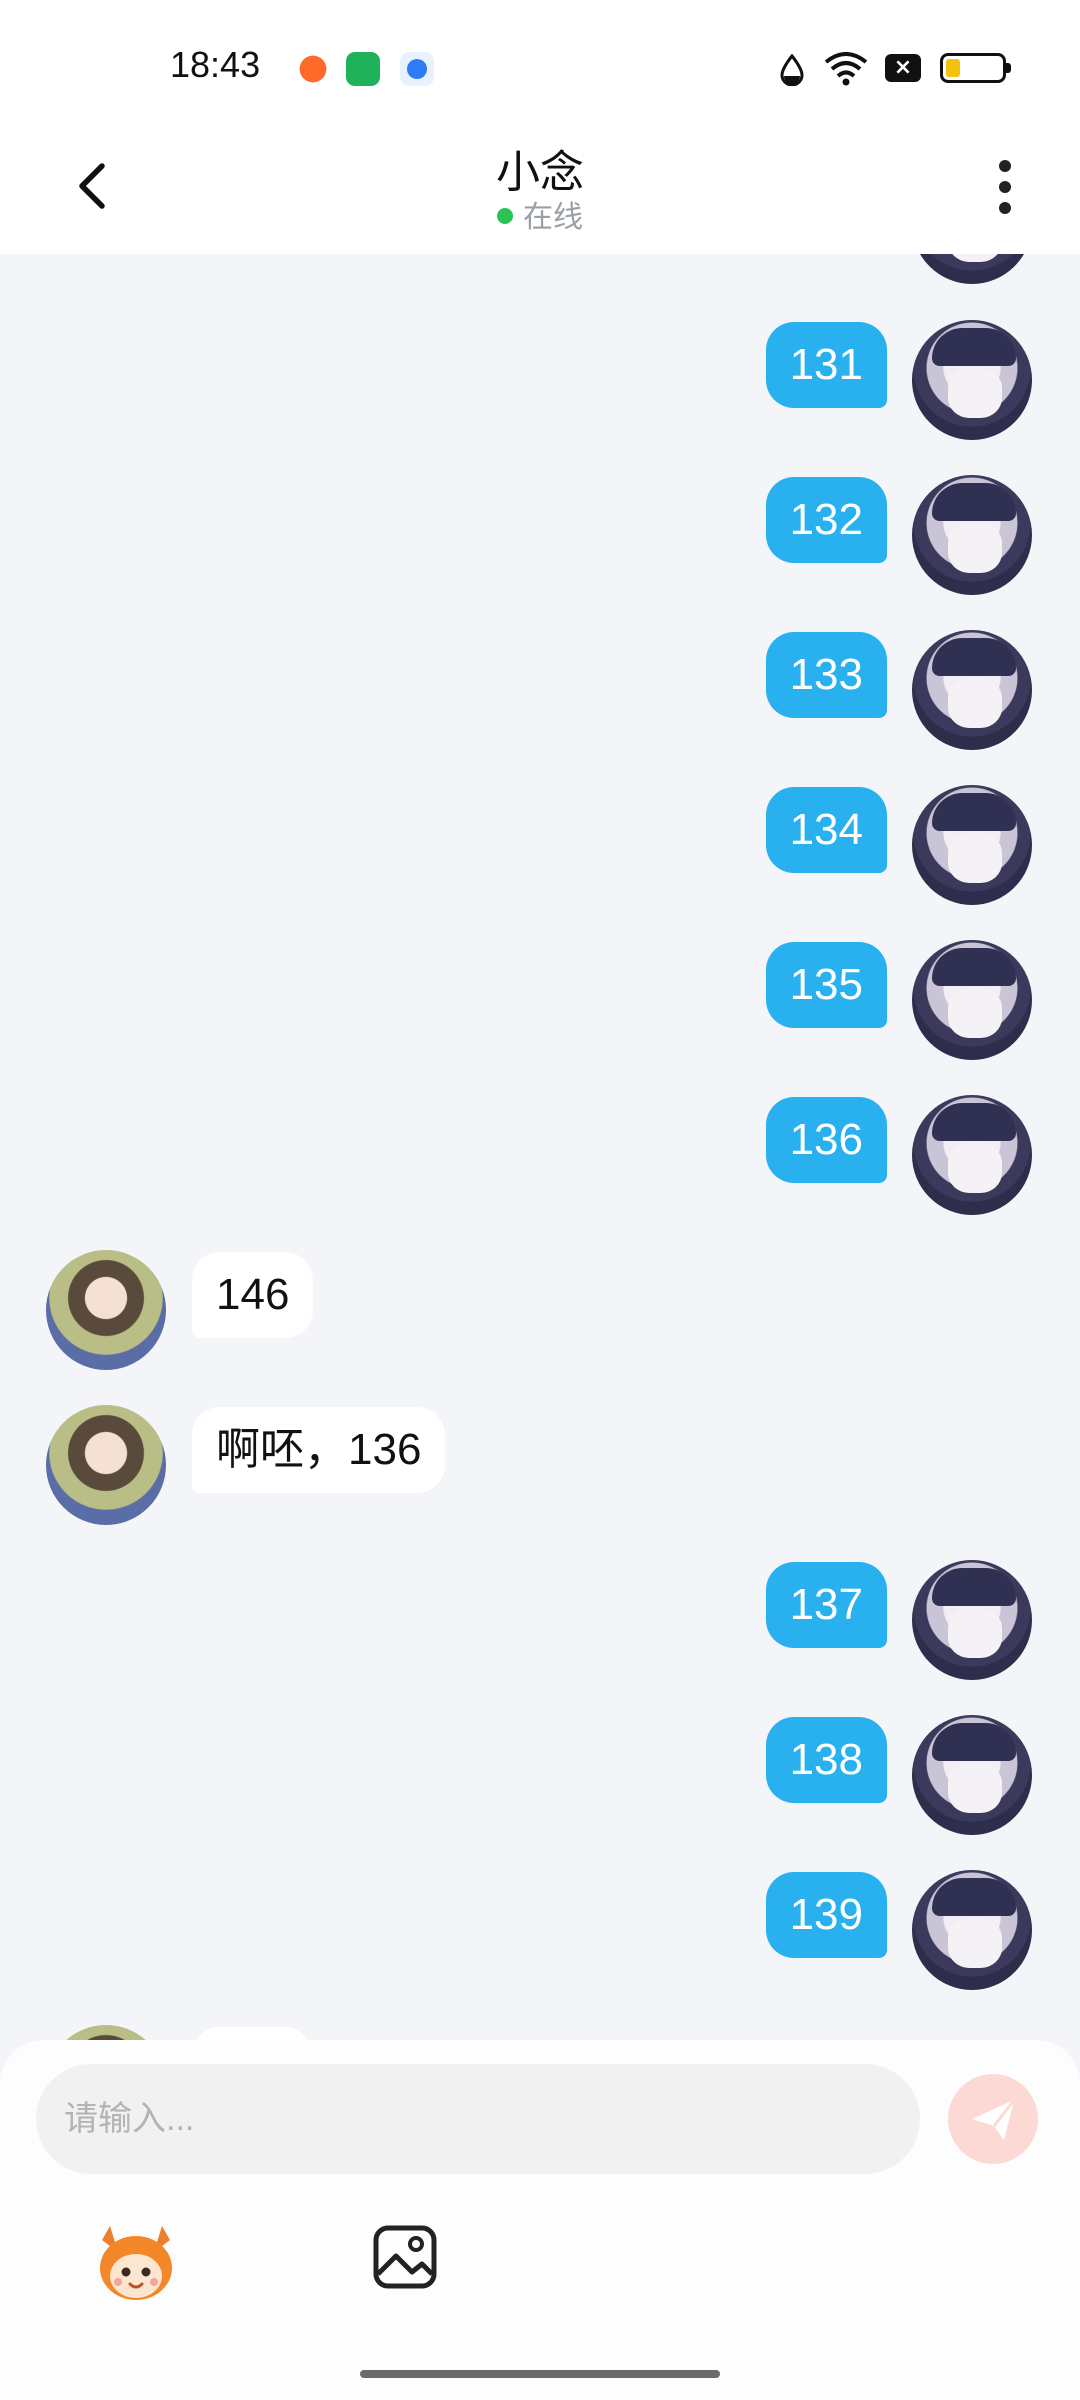 This screenshot has height=2400, width=1080. What do you see at coordinates (846, 69) in the screenshot?
I see `wifi-icon` at bounding box center [846, 69].